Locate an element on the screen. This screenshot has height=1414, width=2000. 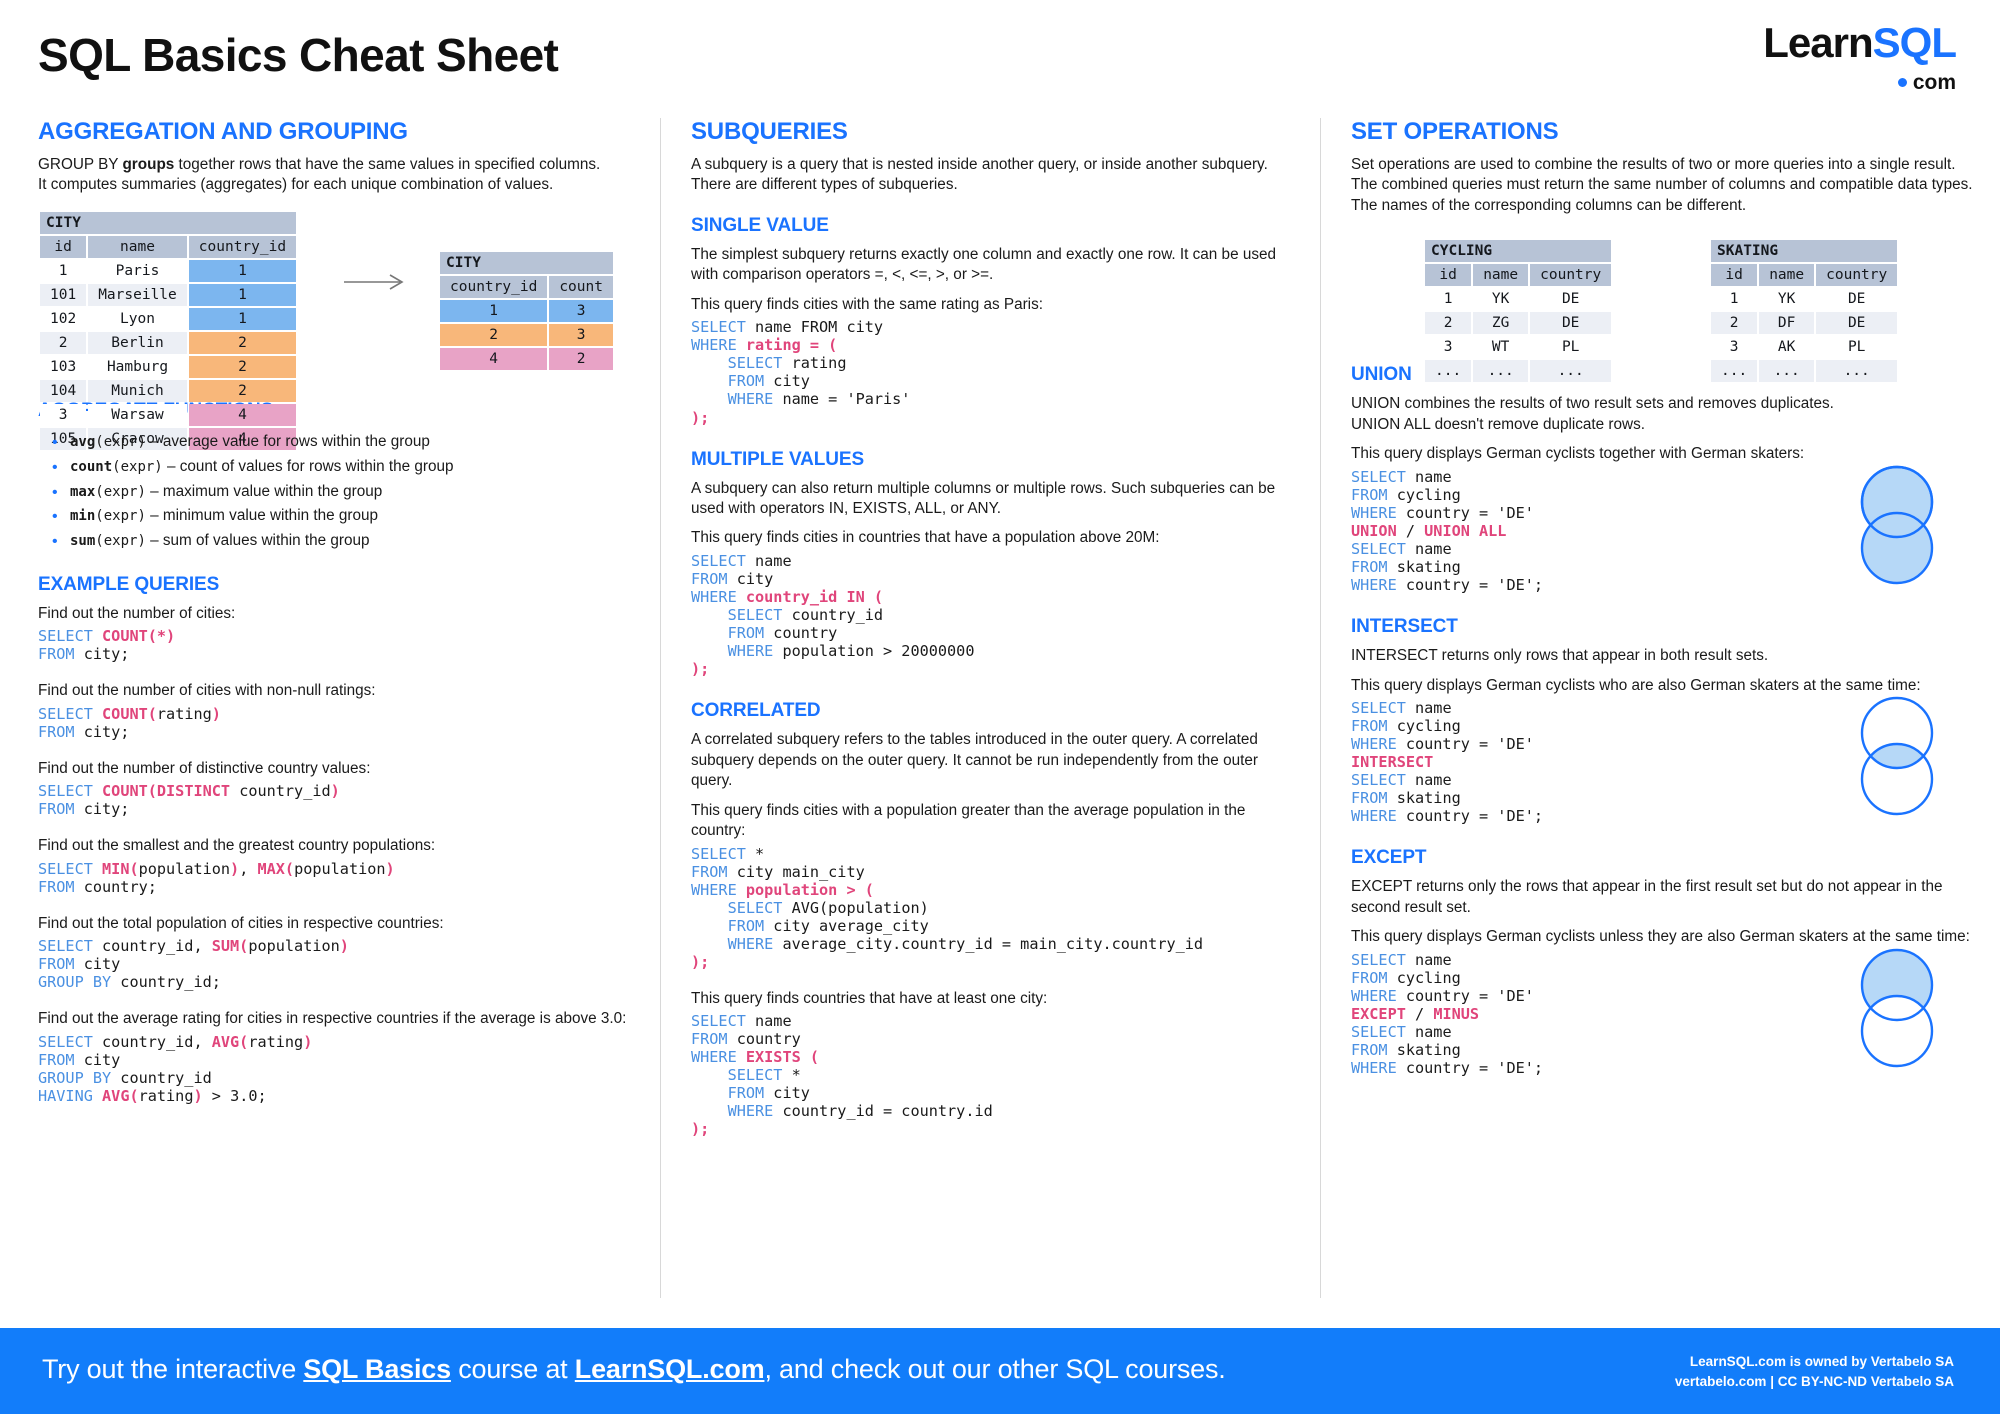
cell-id: 102 is located at coordinates (63, 318).